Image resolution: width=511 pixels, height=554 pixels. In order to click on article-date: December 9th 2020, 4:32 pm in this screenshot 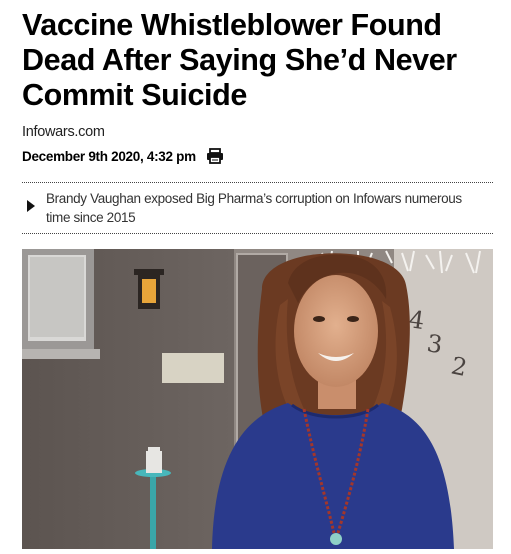, I will do `click(109, 156)`.